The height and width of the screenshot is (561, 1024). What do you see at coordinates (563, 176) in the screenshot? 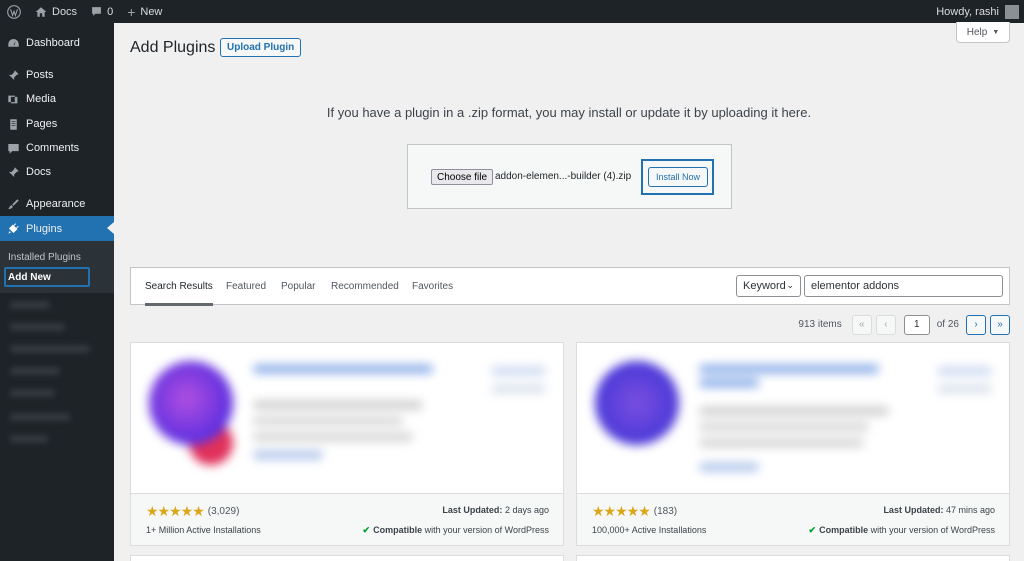
I see `selected-file-name: addon-elemen...-builder (4).zip` at bounding box center [563, 176].